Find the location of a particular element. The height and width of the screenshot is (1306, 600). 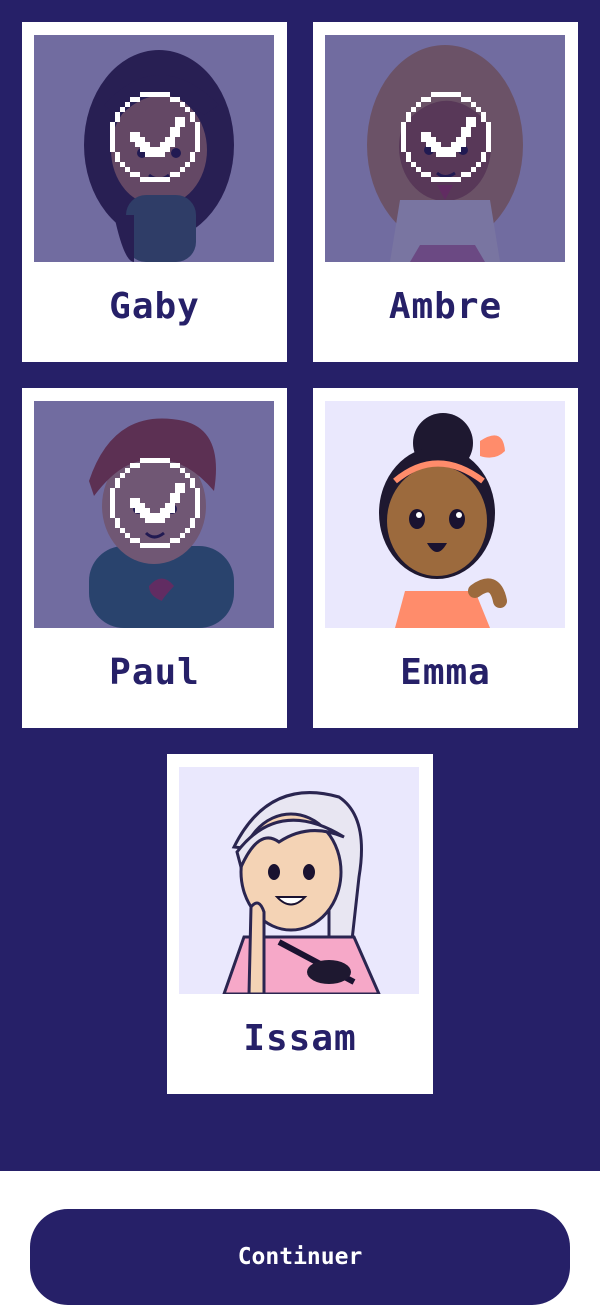

continue-button-label: Continuer is located at coordinates (300, 1257).